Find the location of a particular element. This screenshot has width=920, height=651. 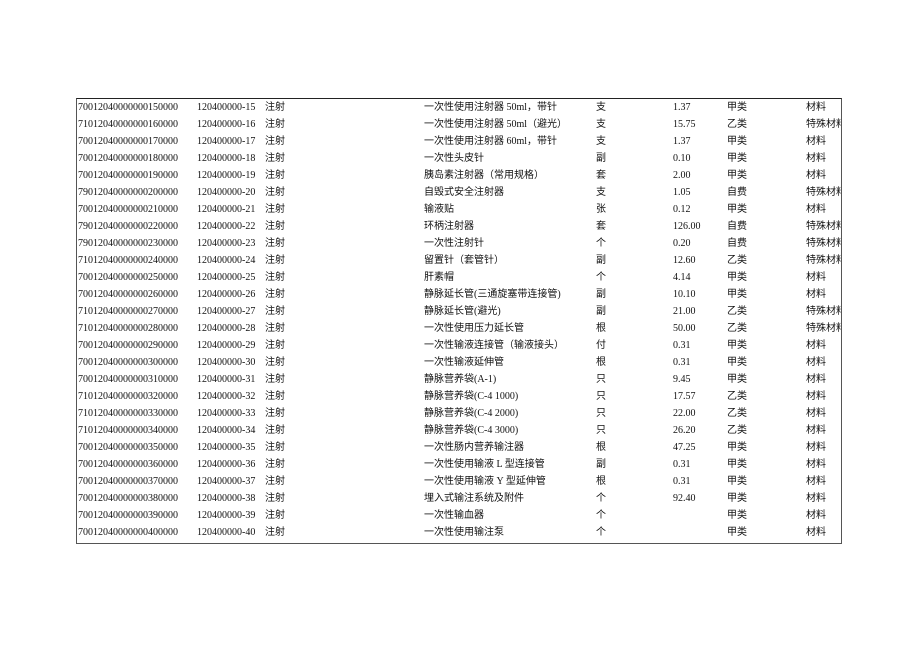

price-cell: 0.31 is located at coordinates (682, 464).